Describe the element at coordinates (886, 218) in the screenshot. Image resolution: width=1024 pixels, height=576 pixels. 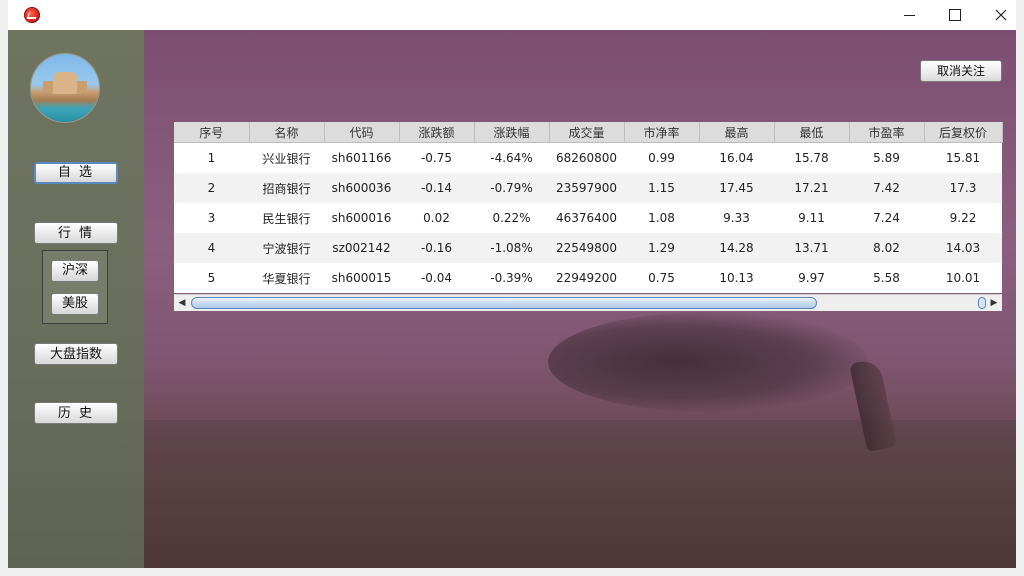
I see `cell-pe: 7.24` at that location.